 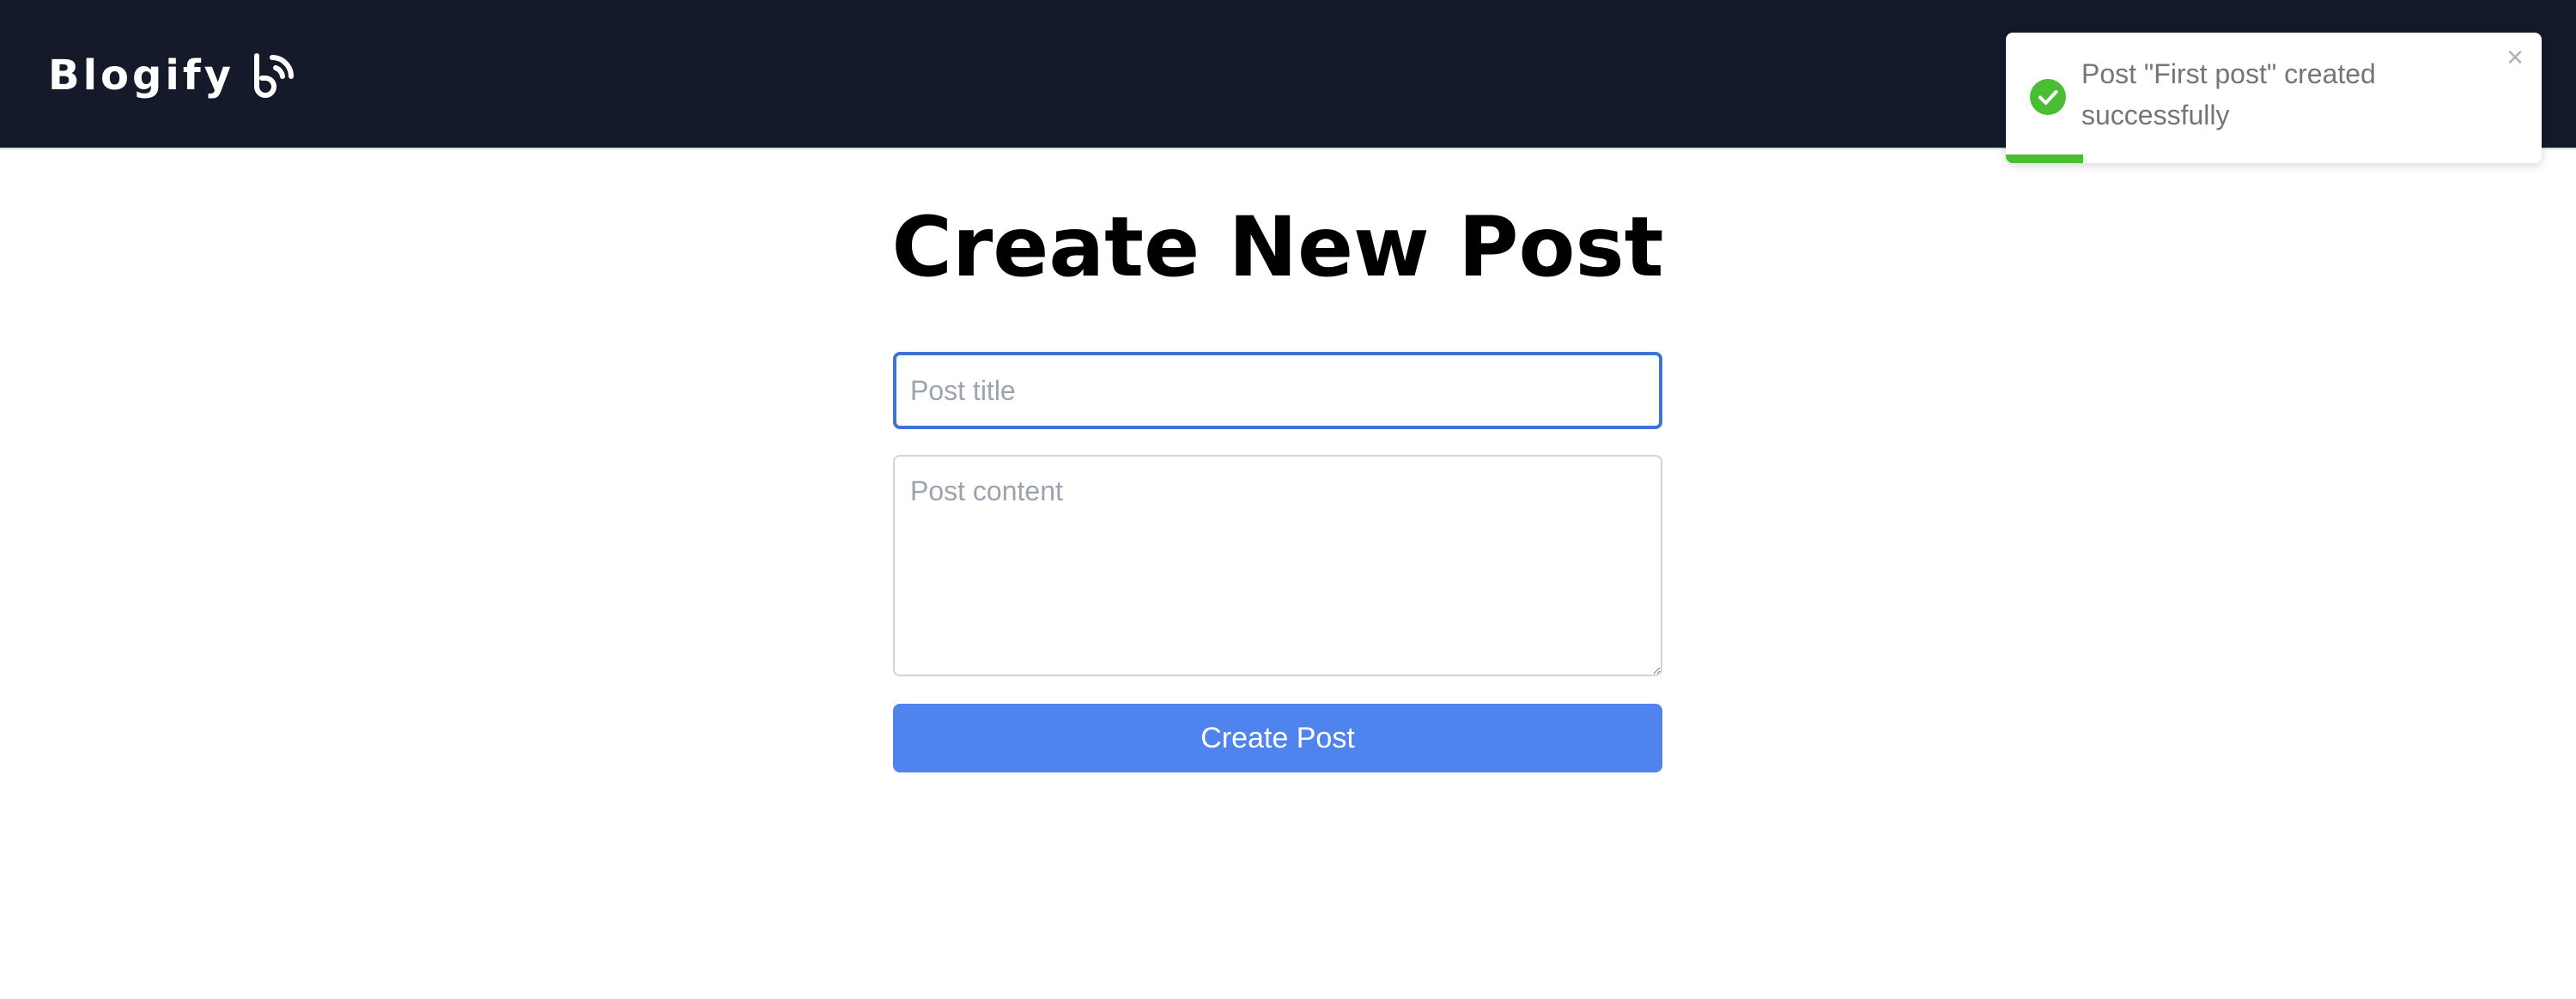 What do you see at coordinates (2045, 158) in the screenshot?
I see `toast-progress-bar` at bounding box center [2045, 158].